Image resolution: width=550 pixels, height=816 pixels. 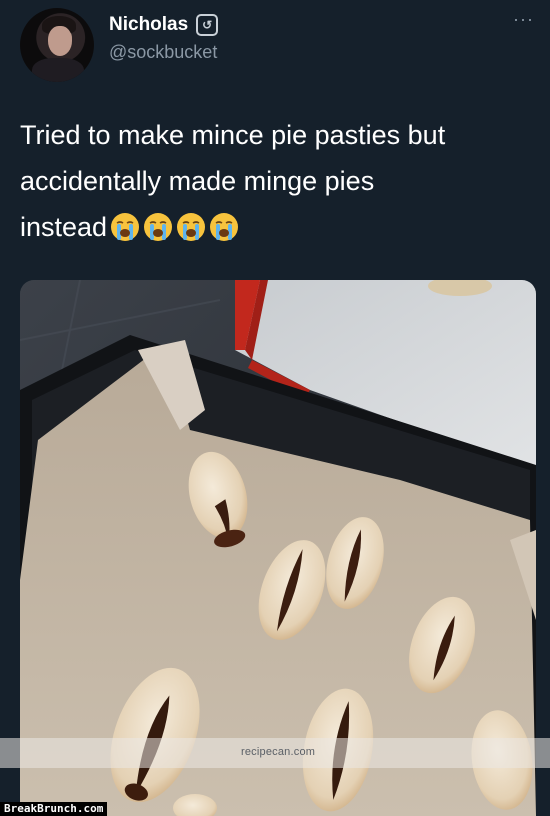 I want to click on retweet-badge-icon: ↺, so click(x=207, y=25).